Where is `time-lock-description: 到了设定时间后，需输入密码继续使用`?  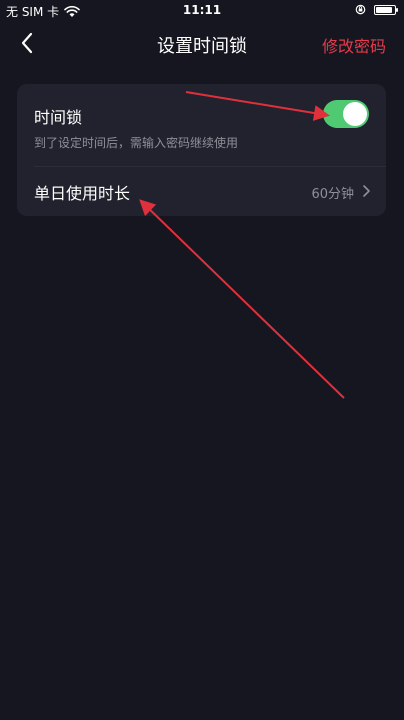 time-lock-description: 到了设定时间后，需输入密码继续使用 is located at coordinates (136, 143).